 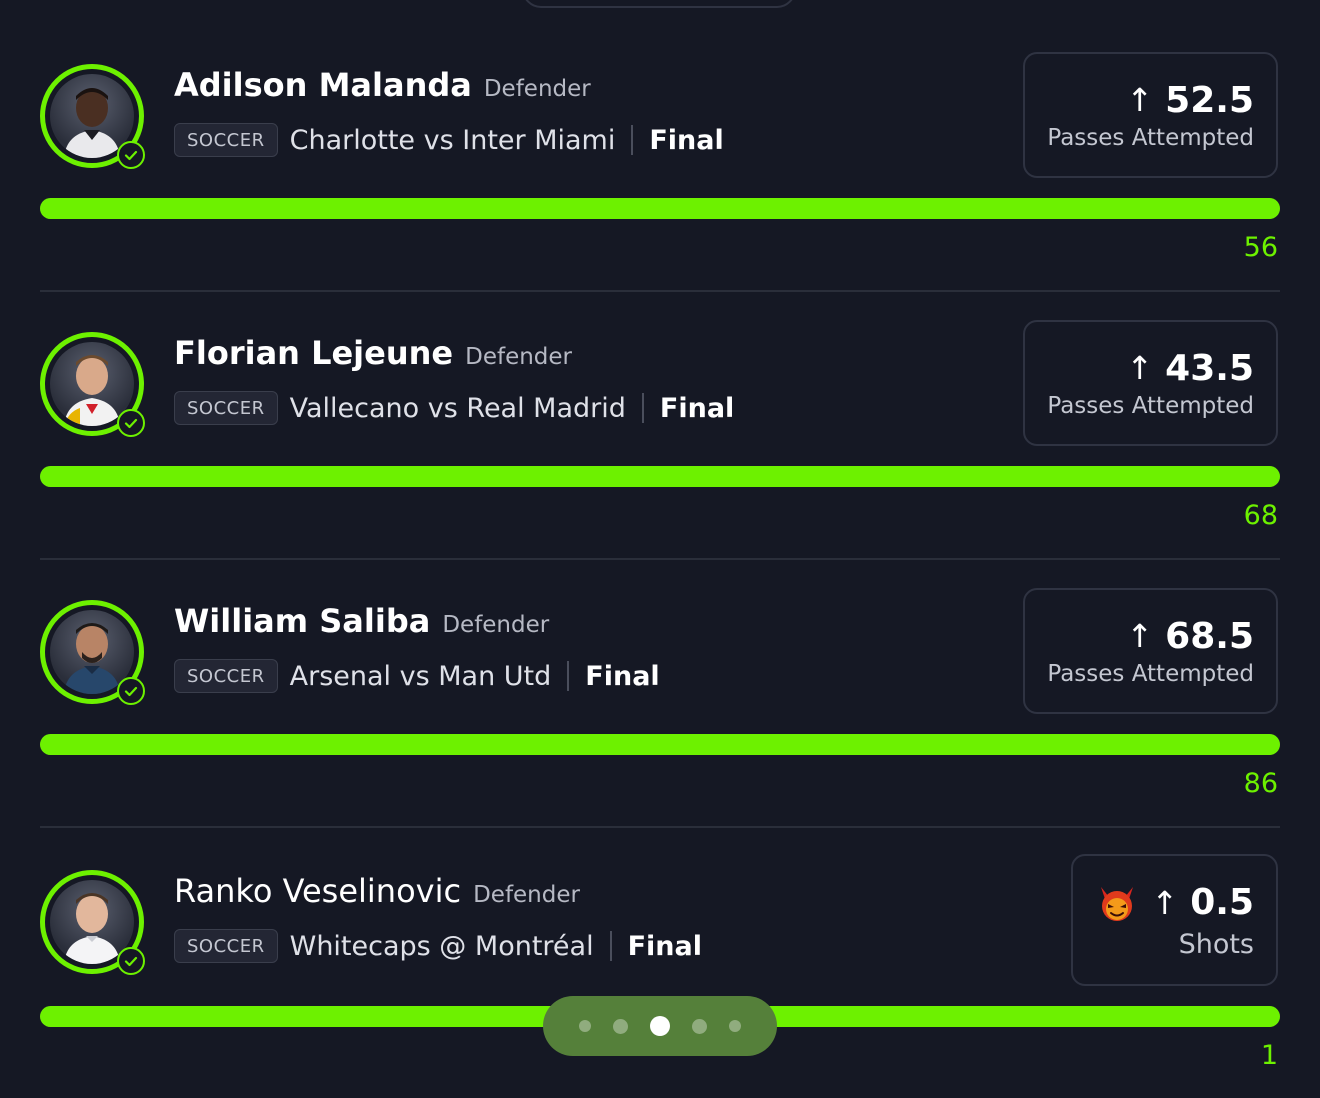 What do you see at coordinates (457, 408) in the screenshot?
I see `matchup: Vallecano vs Real Madrid` at bounding box center [457, 408].